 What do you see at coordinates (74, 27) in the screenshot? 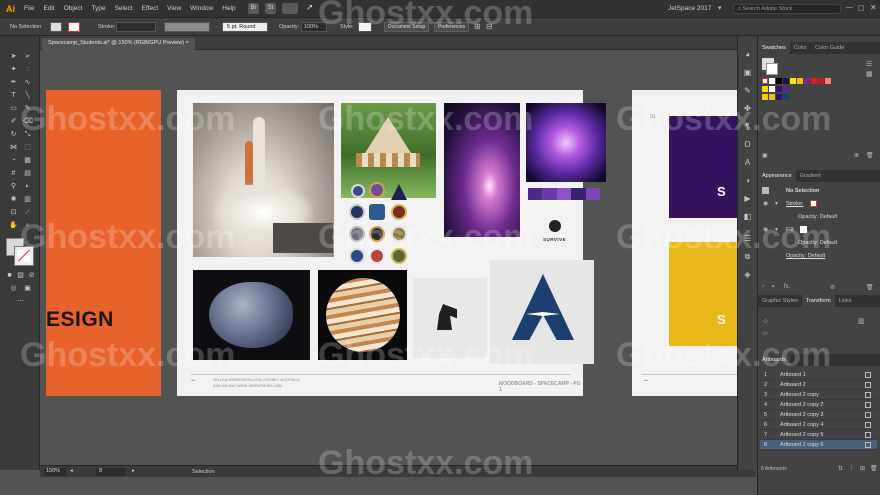
I see `stroke-swatch` at bounding box center [74, 27].